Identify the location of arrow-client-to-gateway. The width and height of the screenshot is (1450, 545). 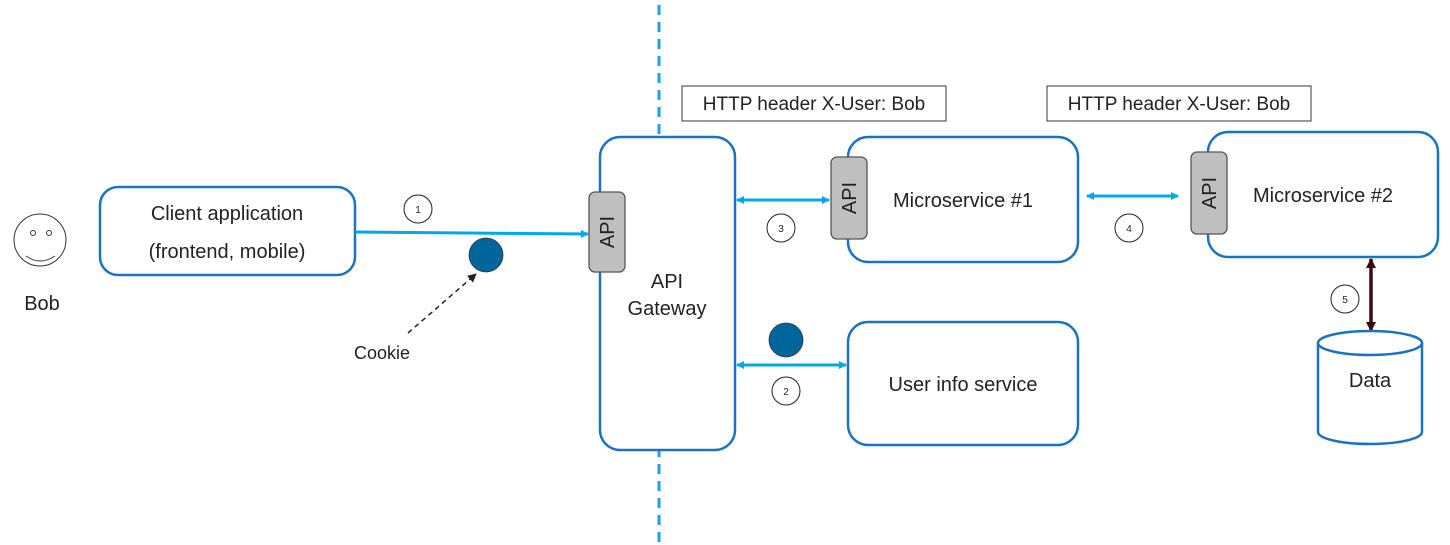
(471, 233).